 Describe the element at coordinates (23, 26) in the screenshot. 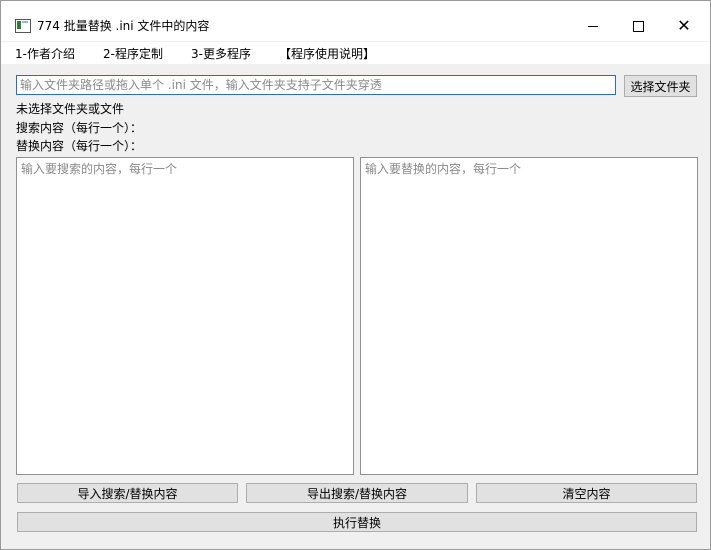

I see `app-window-icon` at that location.